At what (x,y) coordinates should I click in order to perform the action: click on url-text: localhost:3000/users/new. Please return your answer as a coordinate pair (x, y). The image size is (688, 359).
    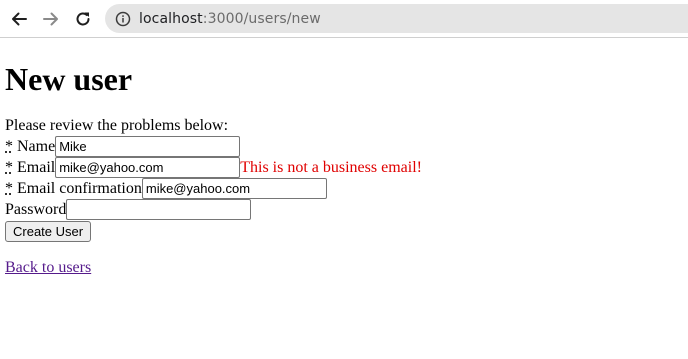
    Looking at the image, I should click on (230, 19).